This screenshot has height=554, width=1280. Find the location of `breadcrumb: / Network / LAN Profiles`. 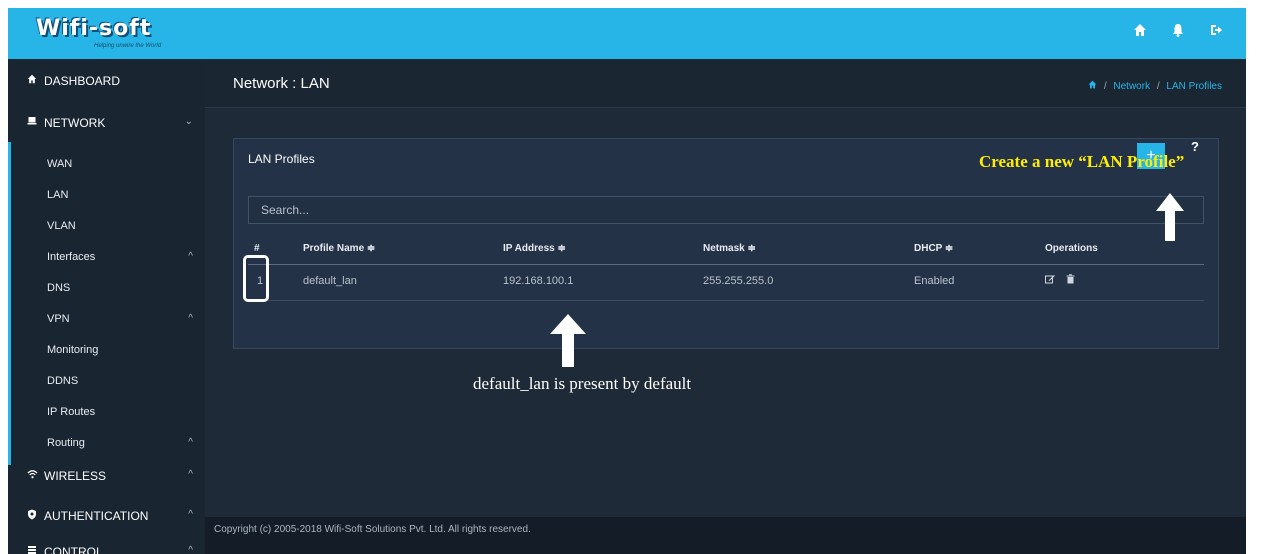

breadcrumb: / Network / LAN Profiles is located at coordinates (1155, 86).